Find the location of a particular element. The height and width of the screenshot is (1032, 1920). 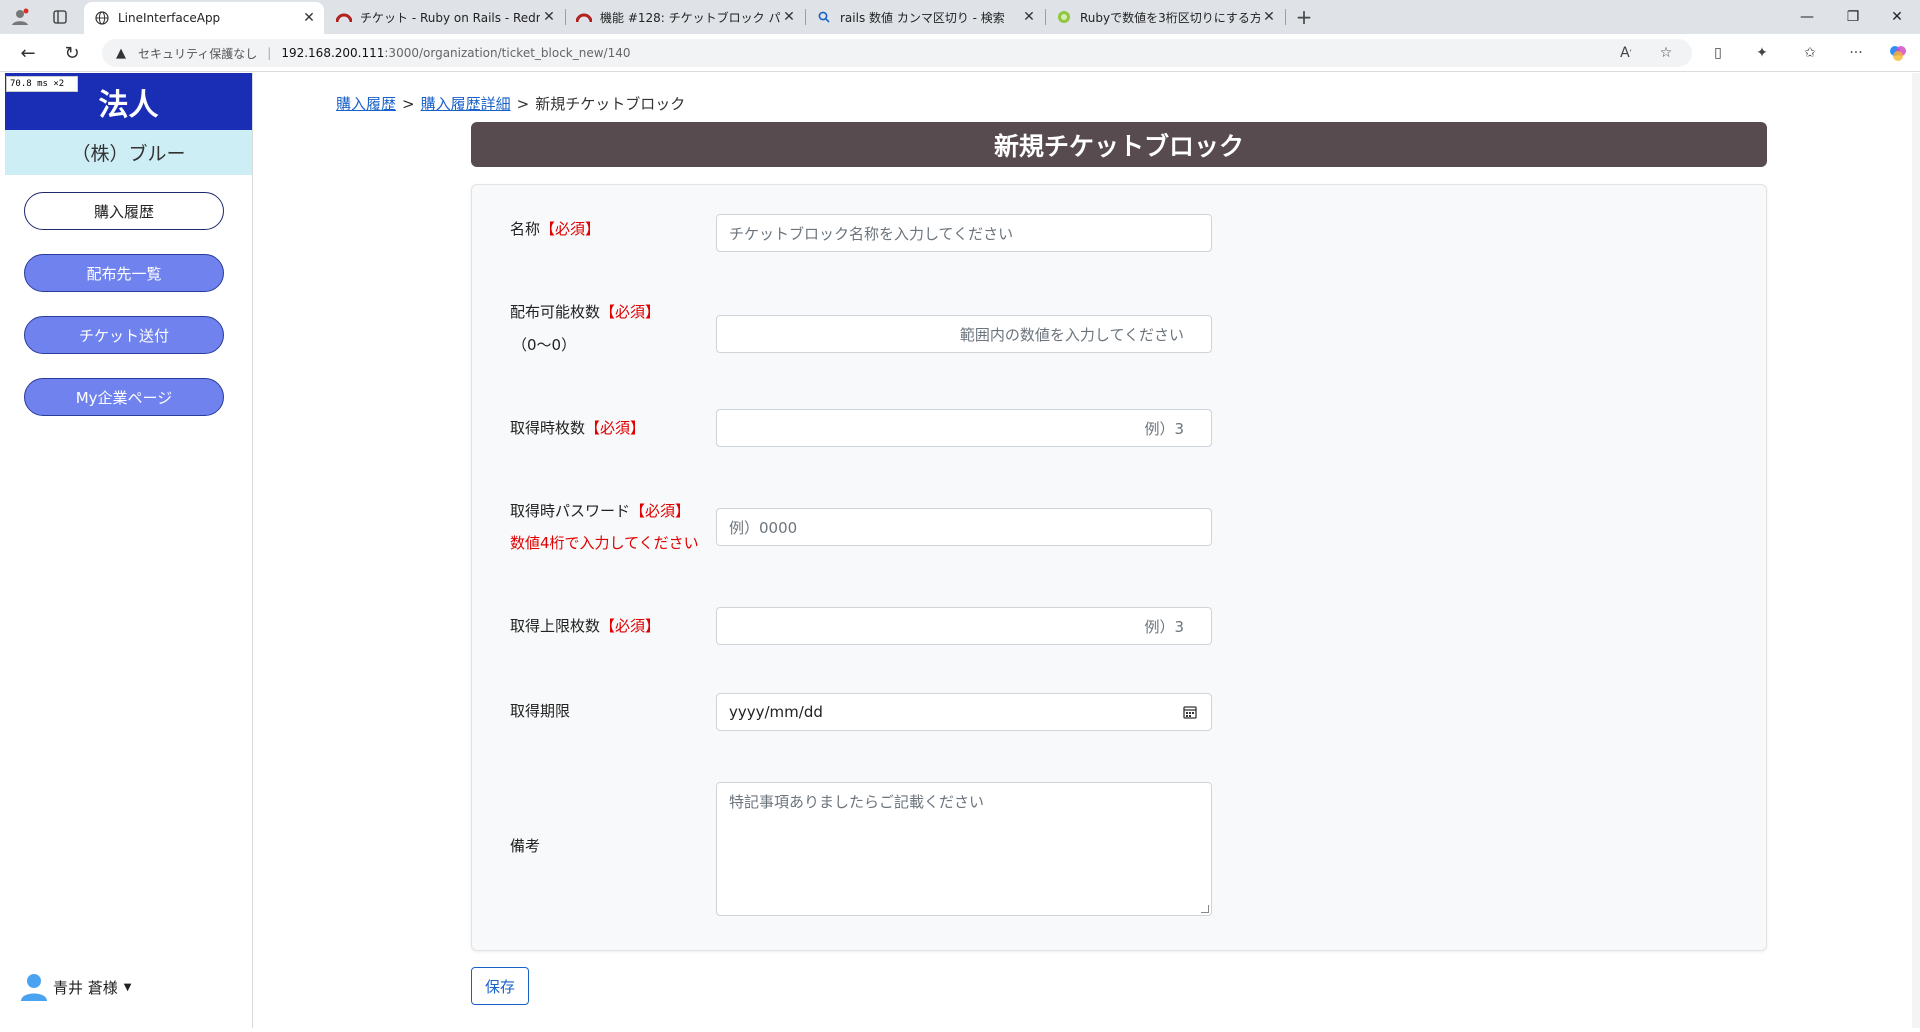

acquire-count-input: 例）3 is located at coordinates (964, 428).